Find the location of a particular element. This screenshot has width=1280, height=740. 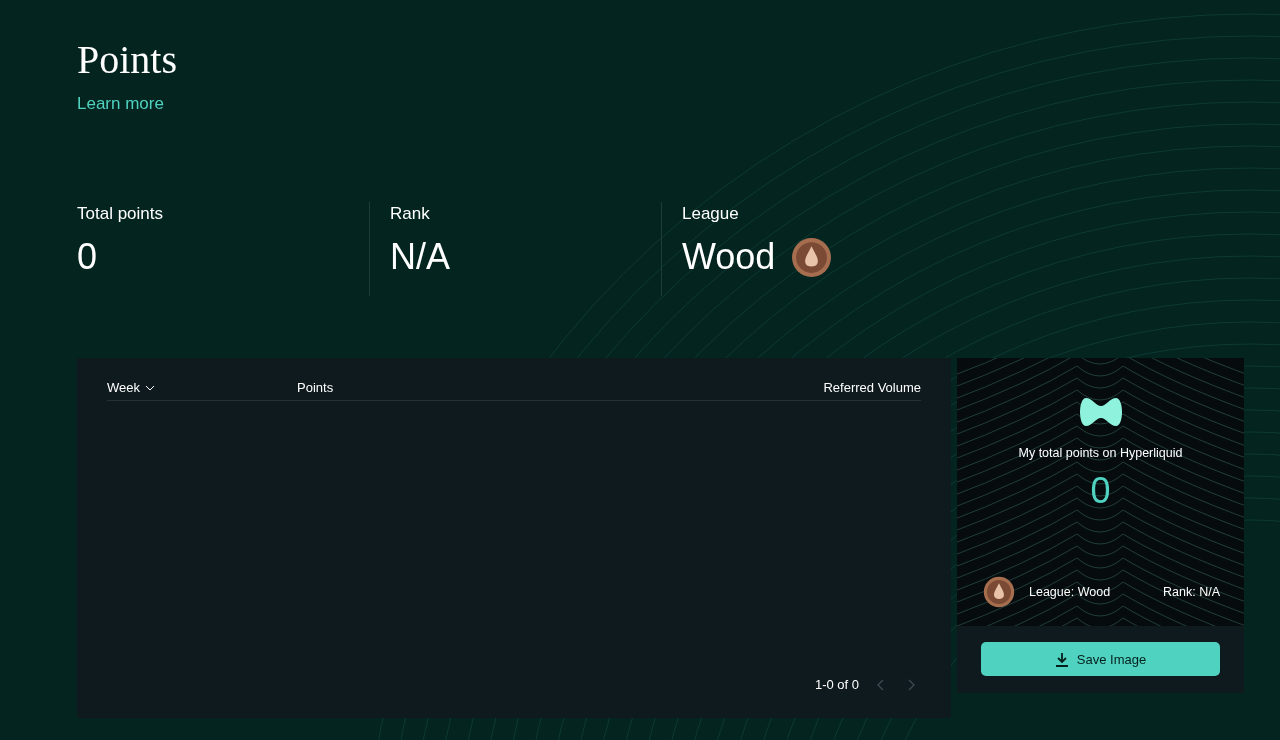

download-icon is located at coordinates (1061, 659).